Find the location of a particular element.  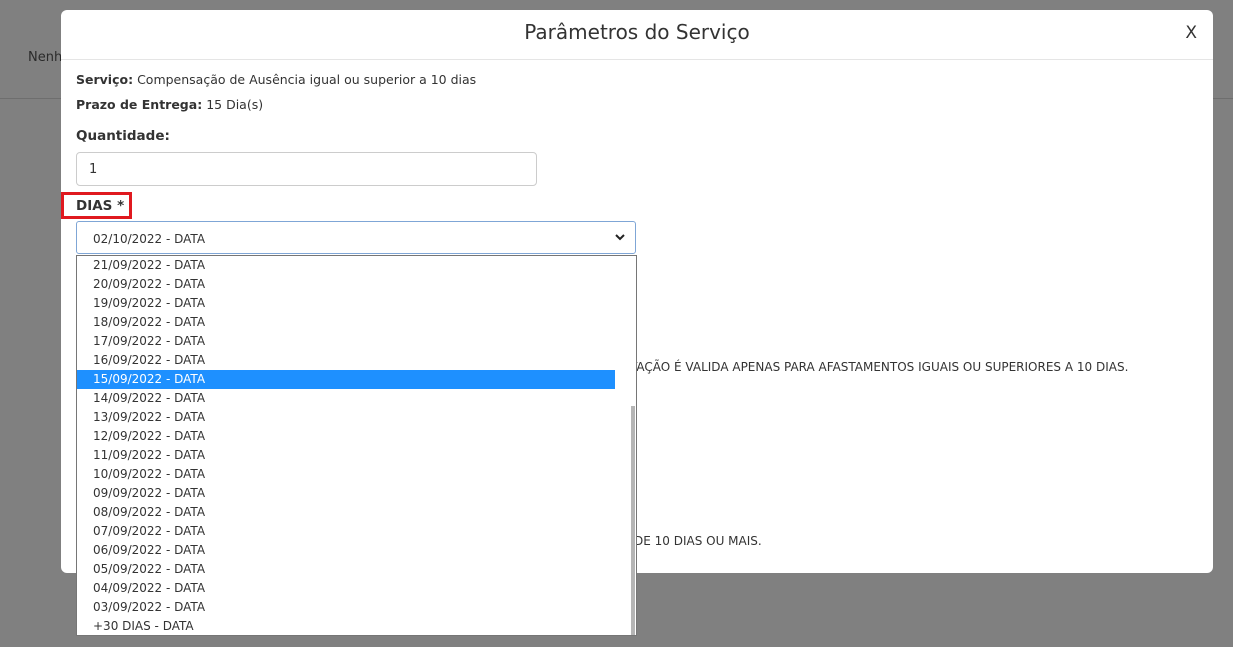

chevron-down-icon is located at coordinates (620, 237).